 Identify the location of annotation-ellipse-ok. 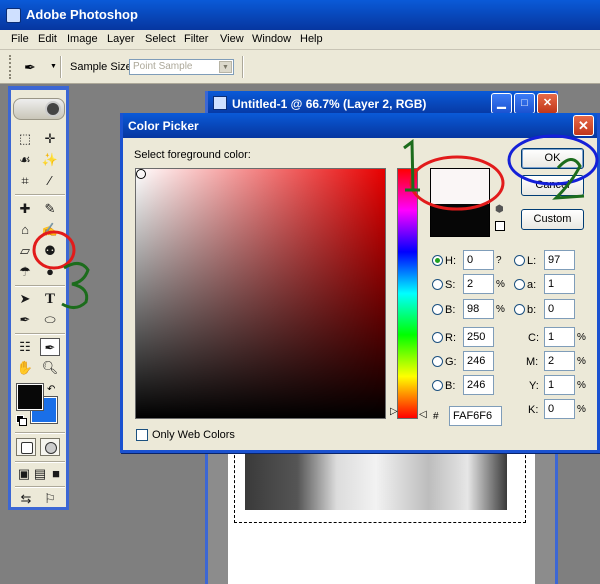
(553, 160).